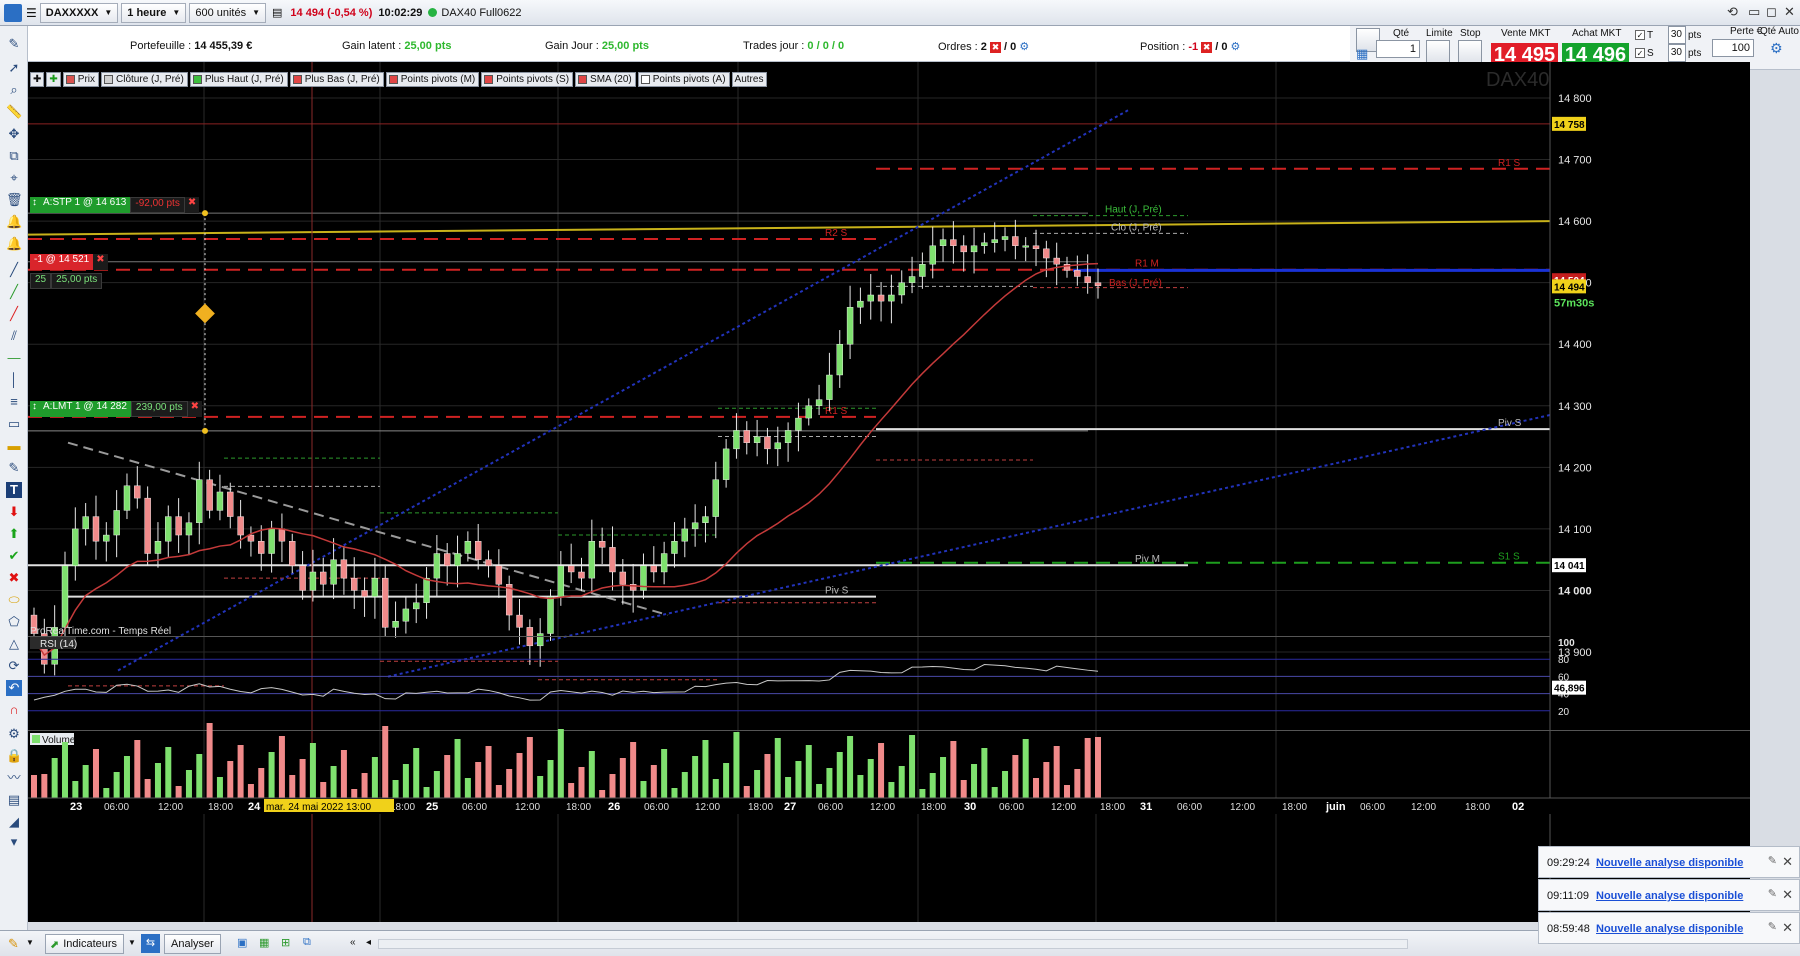 The image size is (1800, 956). I want to click on gear-icon: ⚙, so click(14, 734).